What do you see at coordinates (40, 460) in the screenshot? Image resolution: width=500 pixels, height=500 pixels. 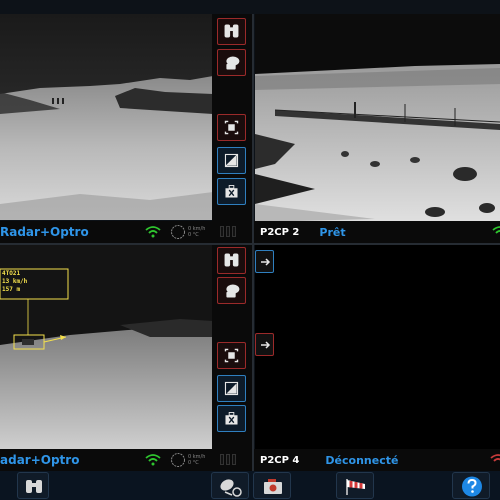 I see `mode-label: adar+Optro` at bounding box center [40, 460].